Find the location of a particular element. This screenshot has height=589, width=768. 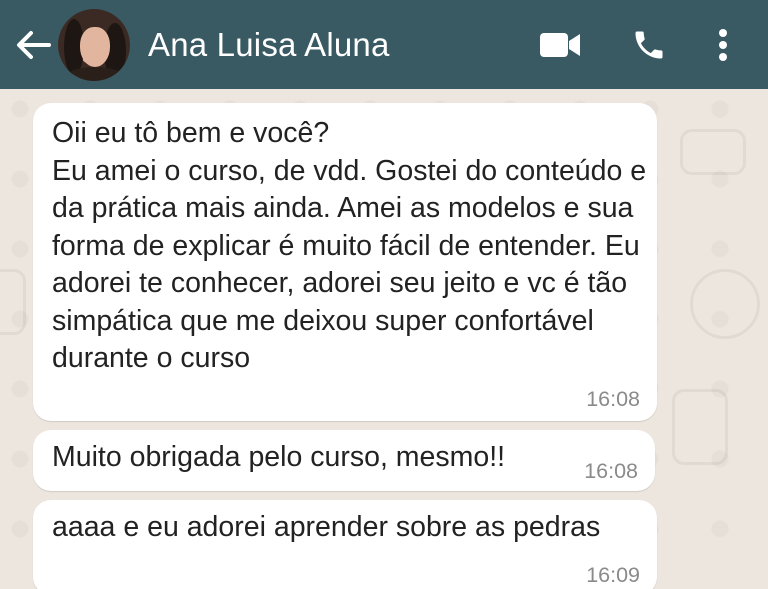

video-call-icon is located at coordinates (560, 44).